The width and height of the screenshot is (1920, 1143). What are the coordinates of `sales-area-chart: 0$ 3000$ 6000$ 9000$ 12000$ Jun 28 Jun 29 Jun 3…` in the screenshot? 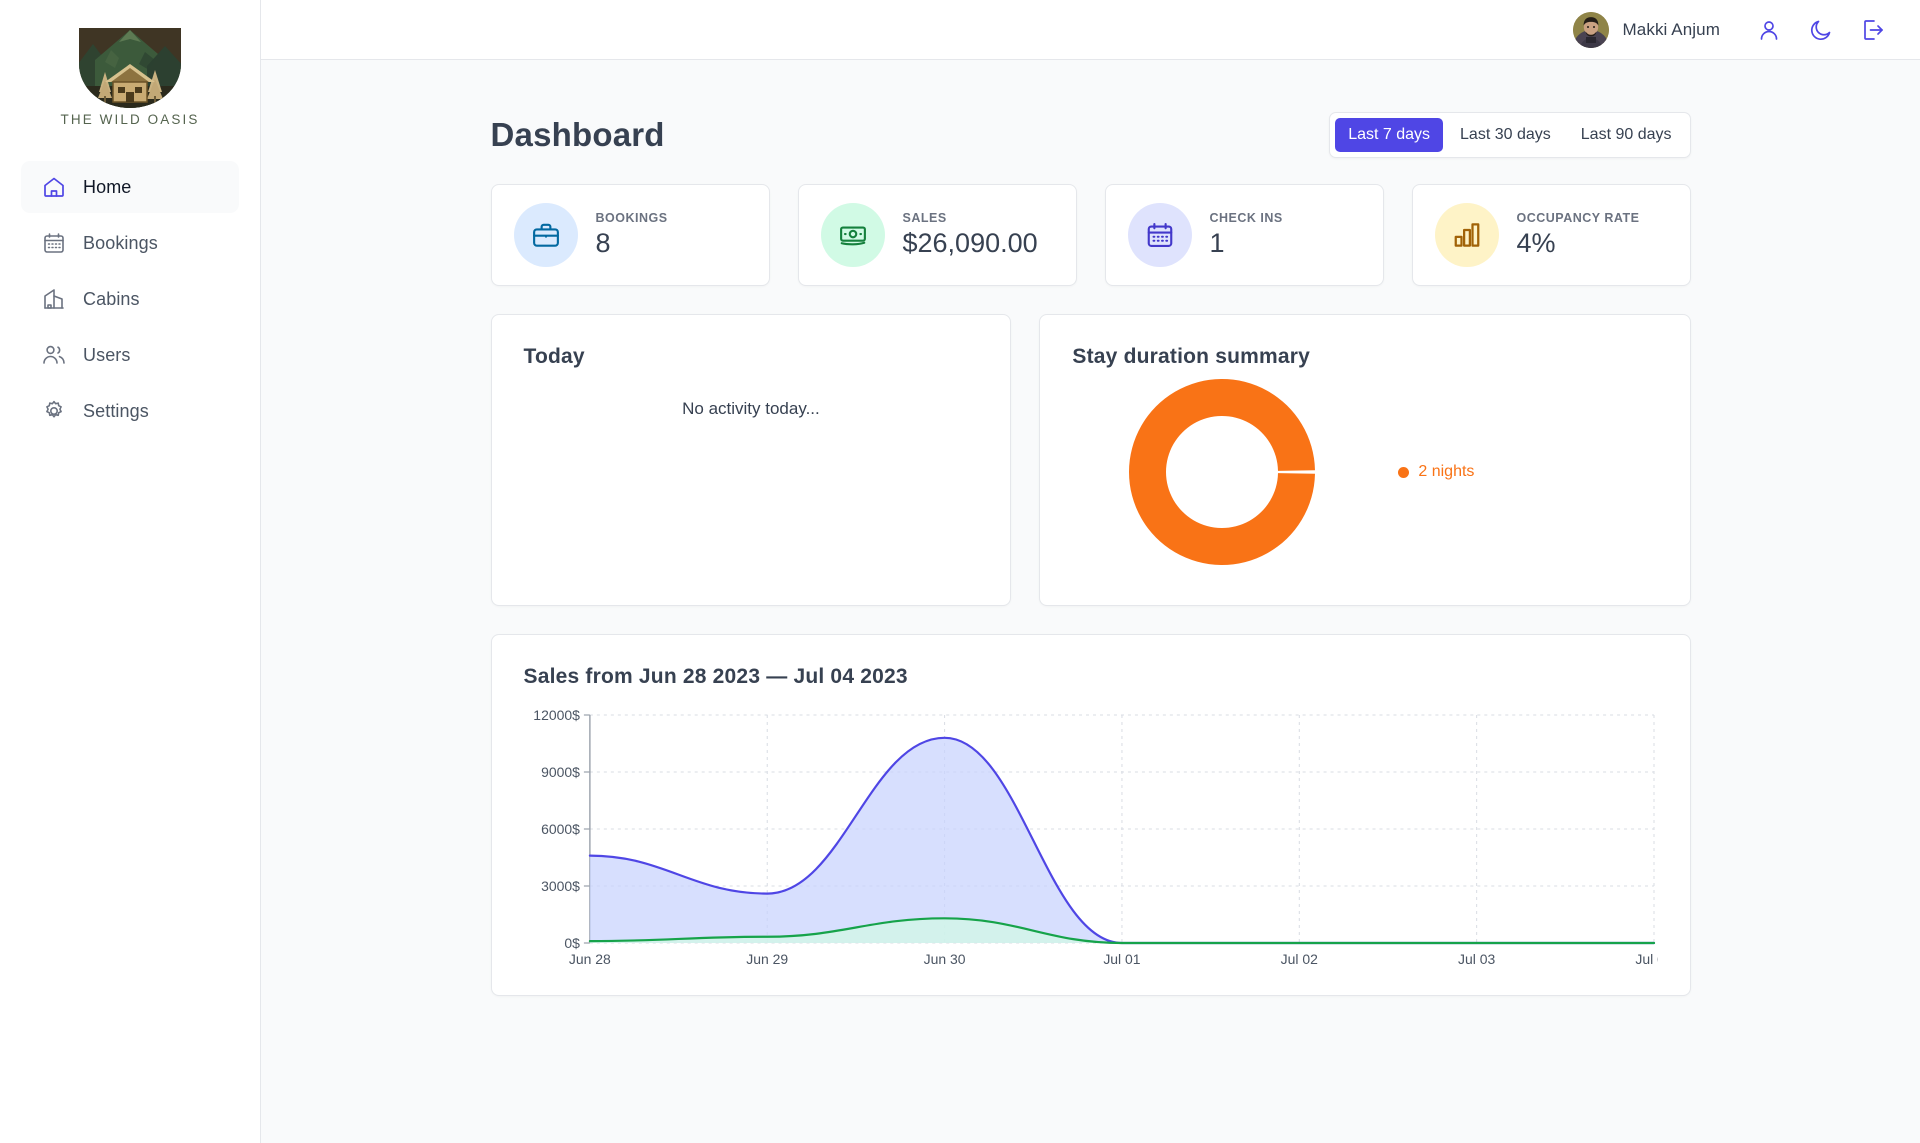 It's located at (1091, 840).